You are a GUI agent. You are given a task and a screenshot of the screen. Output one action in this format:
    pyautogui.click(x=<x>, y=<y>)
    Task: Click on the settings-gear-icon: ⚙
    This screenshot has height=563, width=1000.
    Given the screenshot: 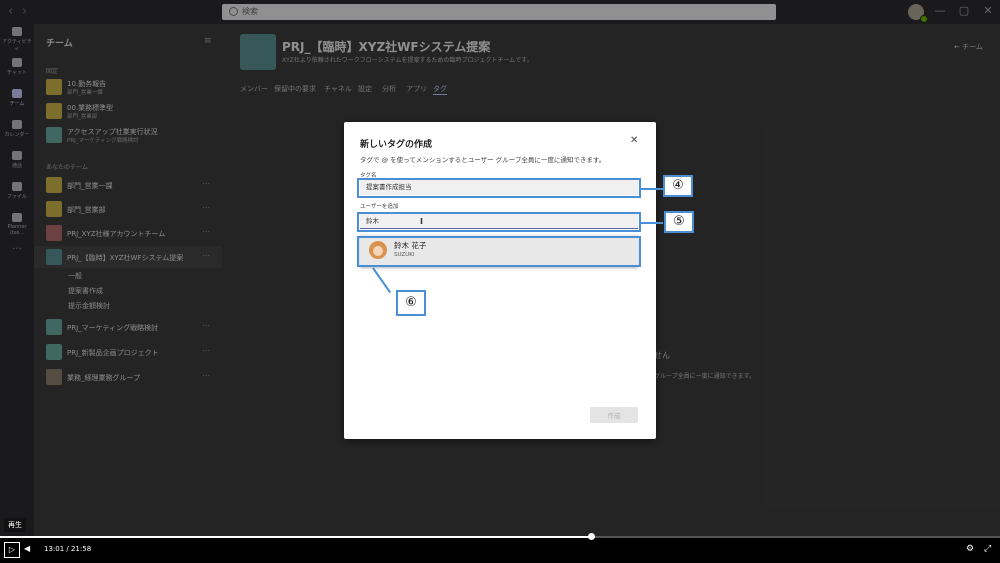 What is the action you would take?
    pyautogui.click(x=970, y=549)
    